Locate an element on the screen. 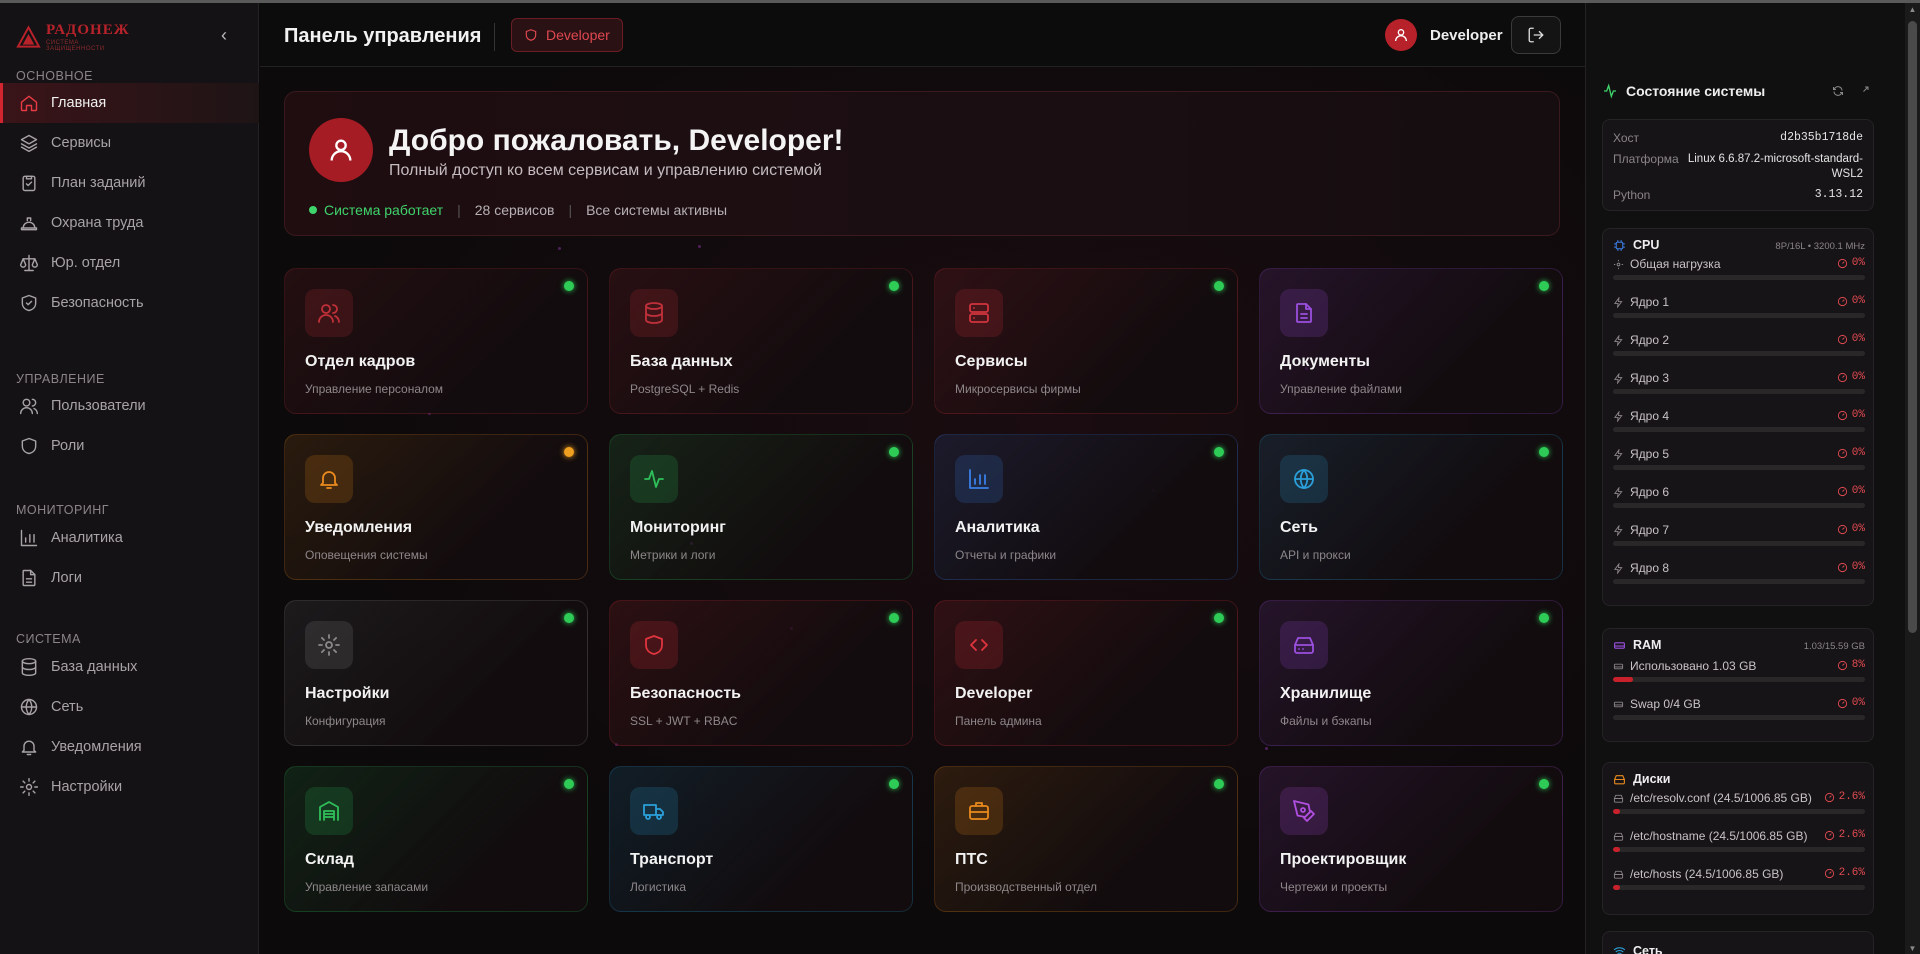 Image resolution: width=1920 pixels, height=954 pixels. service-card-bell: Уведомления Оповещения системы is located at coordinates (436, 507).